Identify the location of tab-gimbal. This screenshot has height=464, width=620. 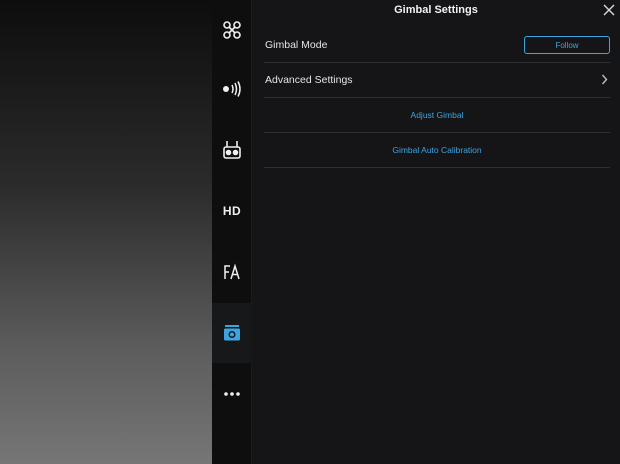
(232, 333).